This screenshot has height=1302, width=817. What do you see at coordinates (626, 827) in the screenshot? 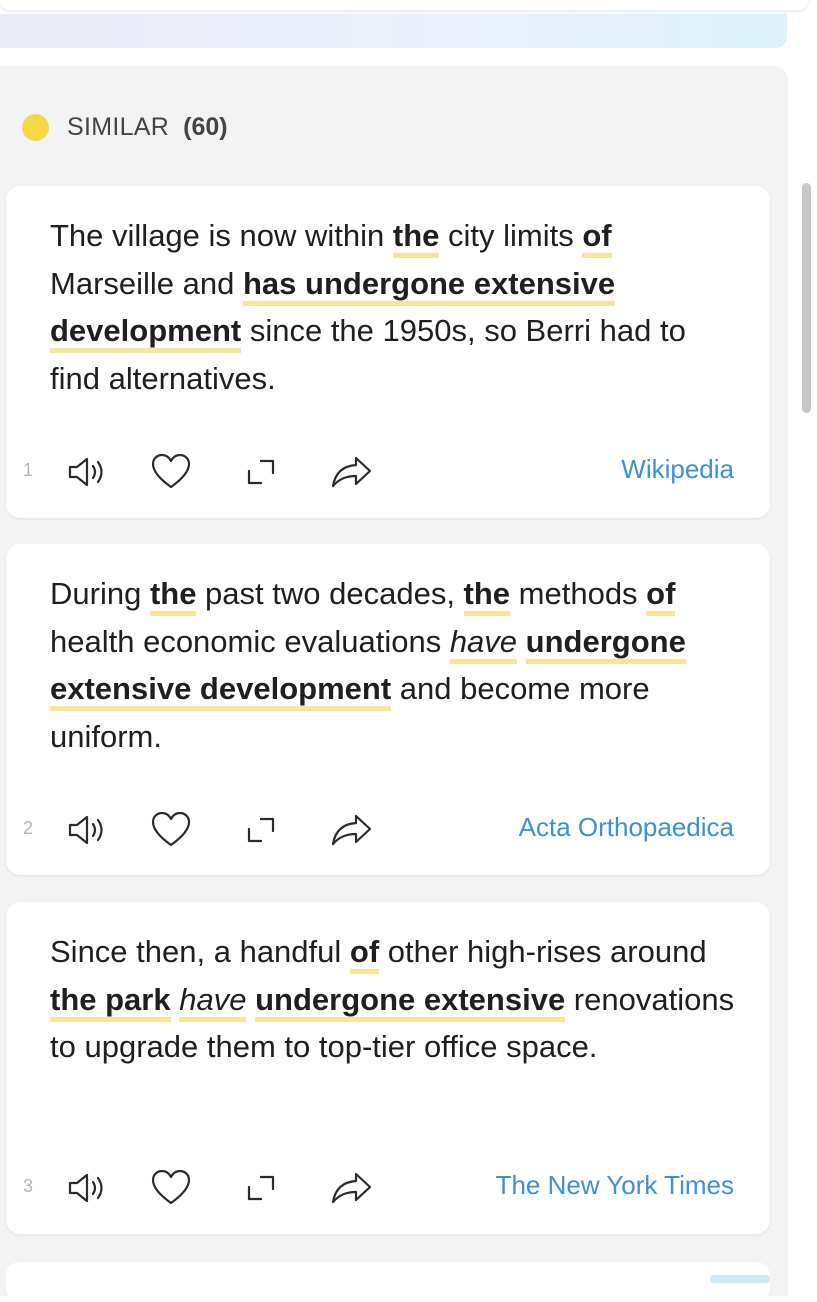
I see `source-link: Acta Orthopaedica` at bounding box center [626, 827].